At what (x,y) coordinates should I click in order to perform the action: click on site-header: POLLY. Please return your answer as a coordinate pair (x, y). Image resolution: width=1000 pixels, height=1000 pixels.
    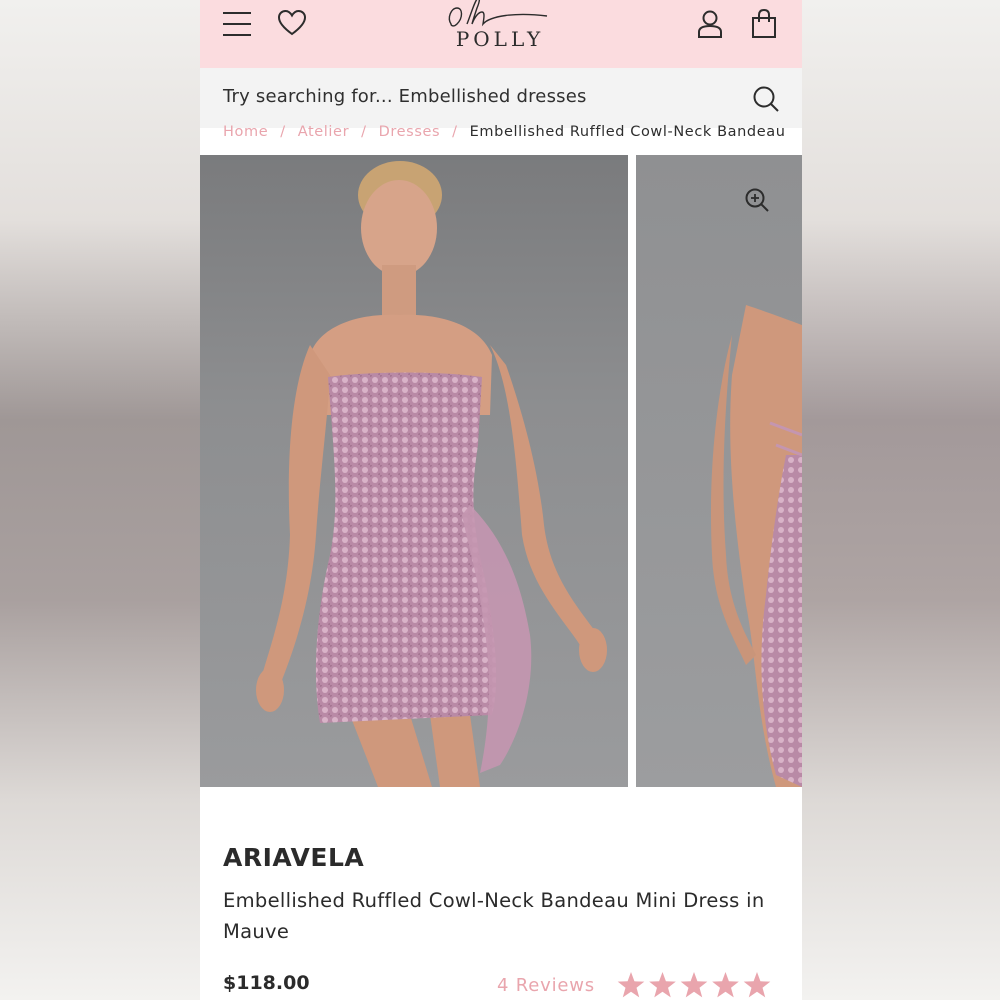
    Looking at the image, I should click on (501, 34).